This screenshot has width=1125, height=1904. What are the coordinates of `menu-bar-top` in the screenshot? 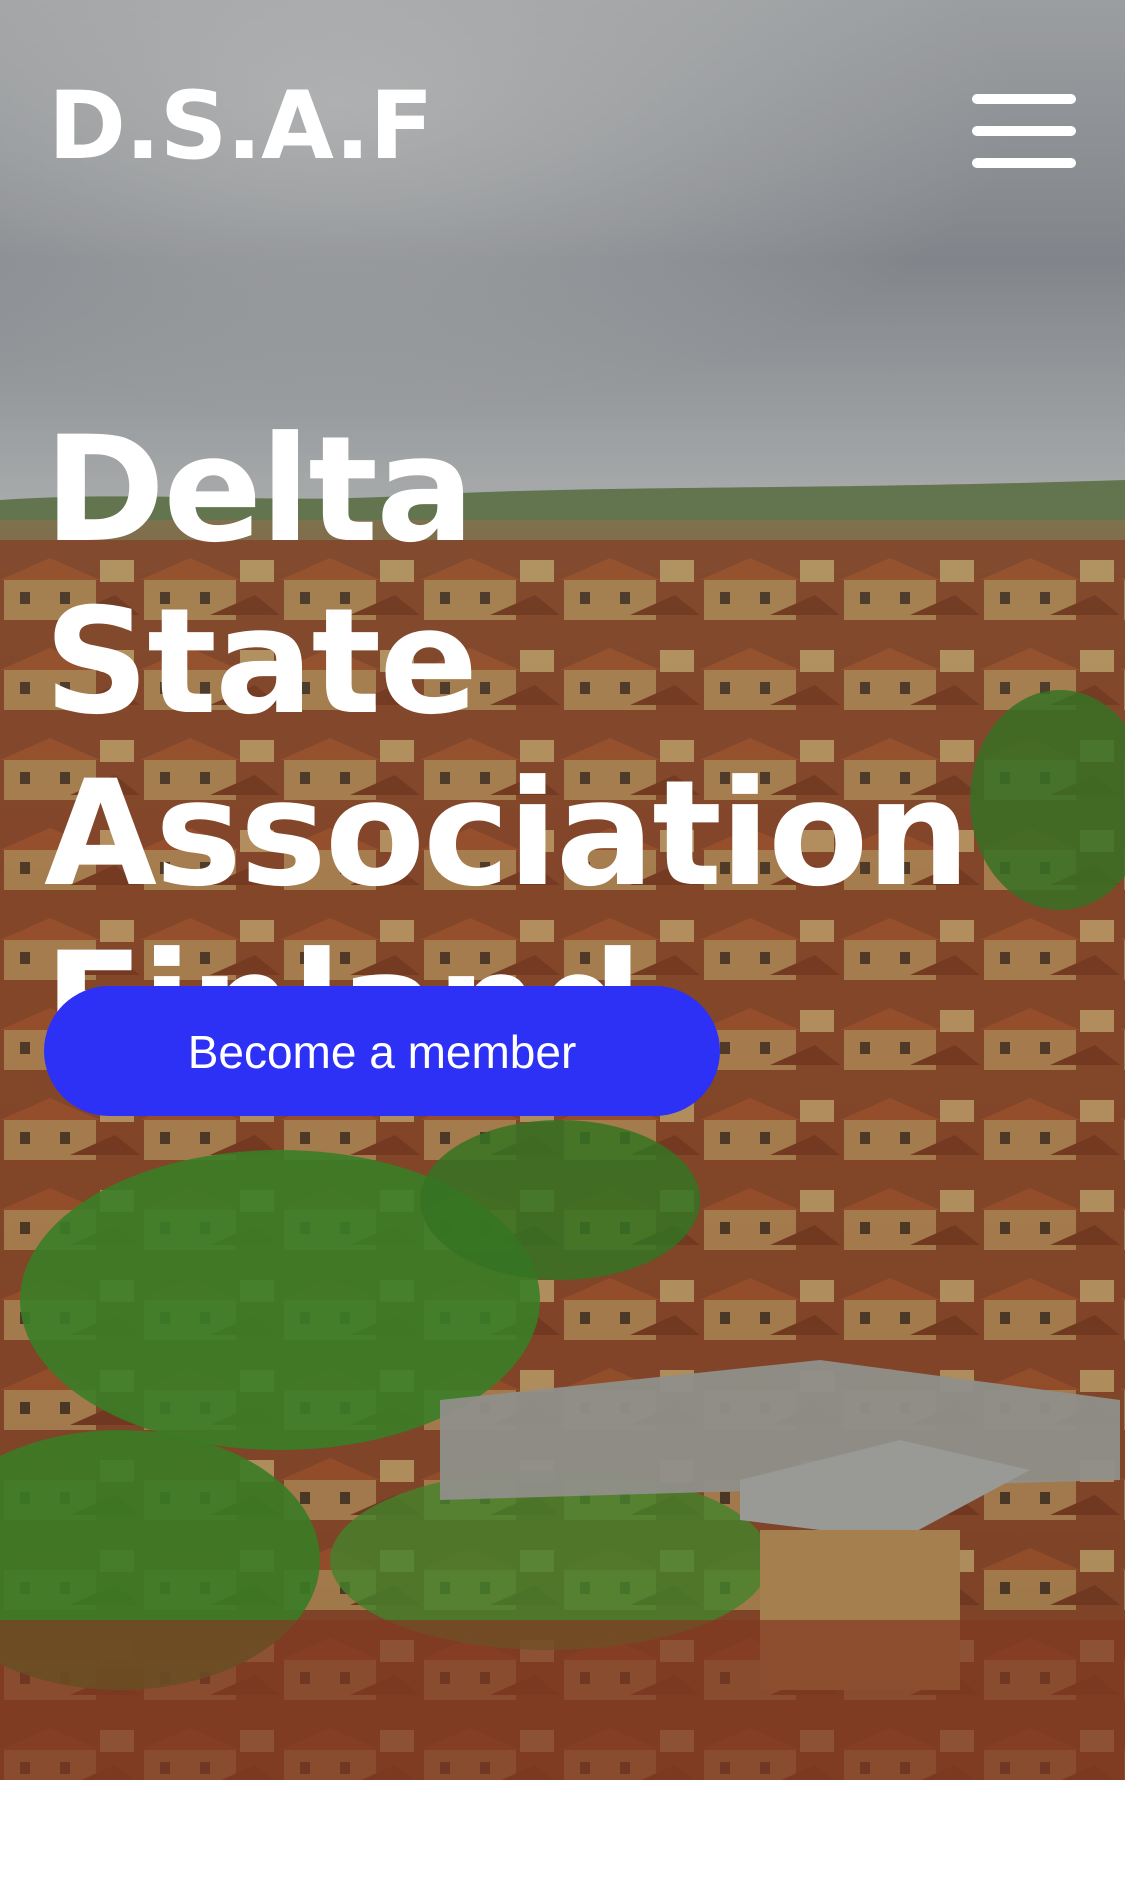 It's located at (1024, 99).